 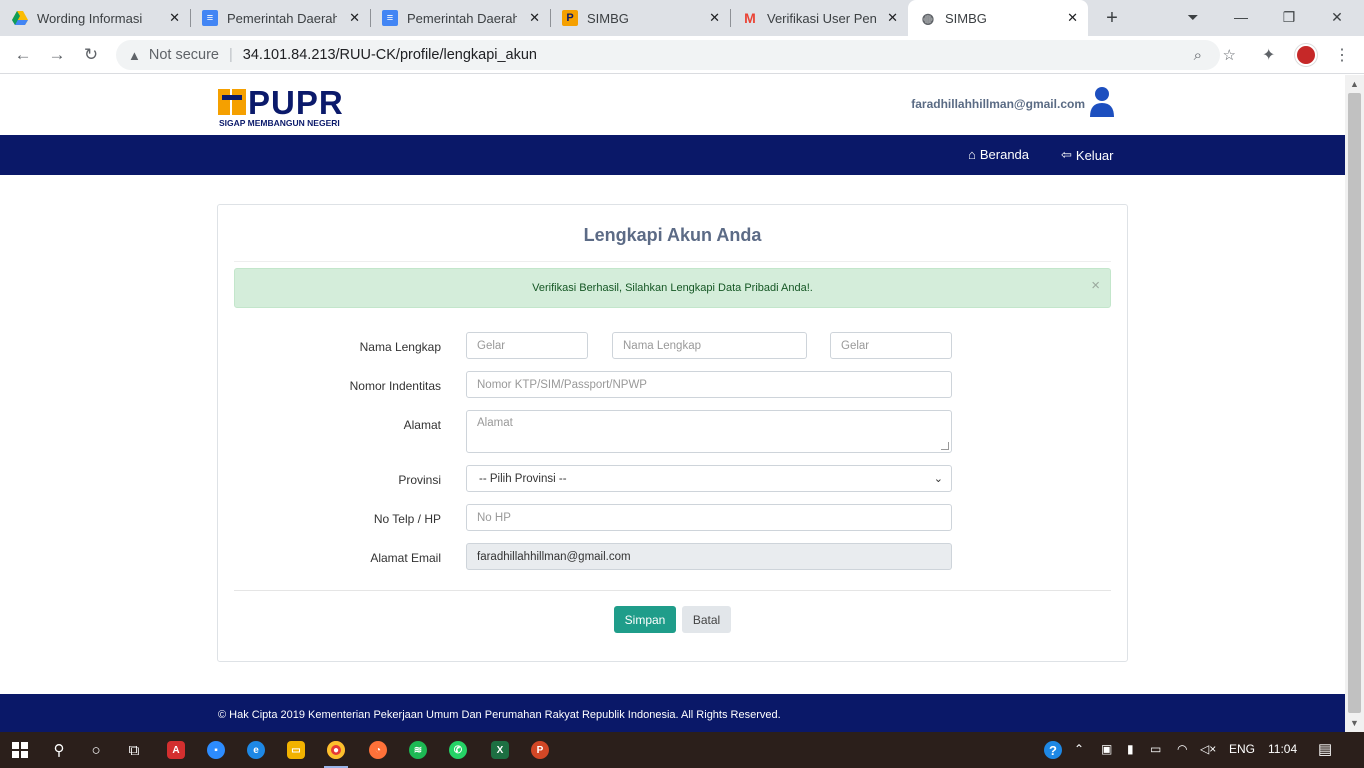 What do you see at coordinates (819, 18) in the screenshot?
I see `browser-tab: M Verifikasi User Peng ✕` at bounding box center [819, 18].